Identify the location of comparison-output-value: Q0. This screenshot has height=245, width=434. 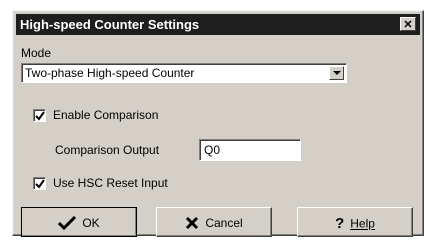
(212, 150).